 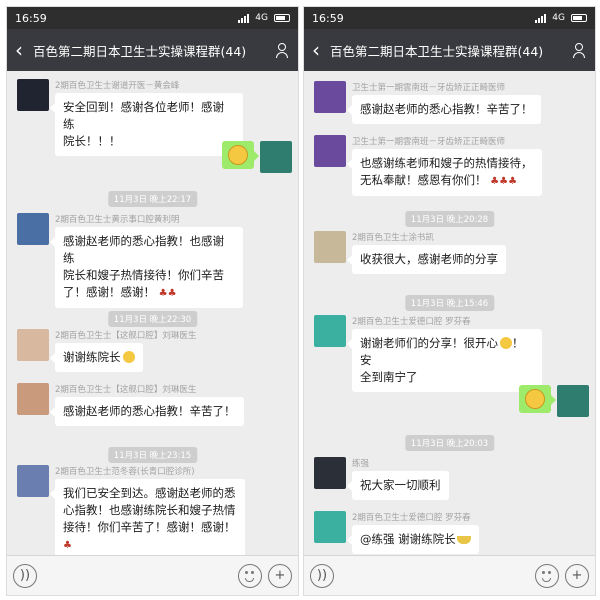 I want to click on status-bar: 16:59 4G, so click(x=152, y=18).